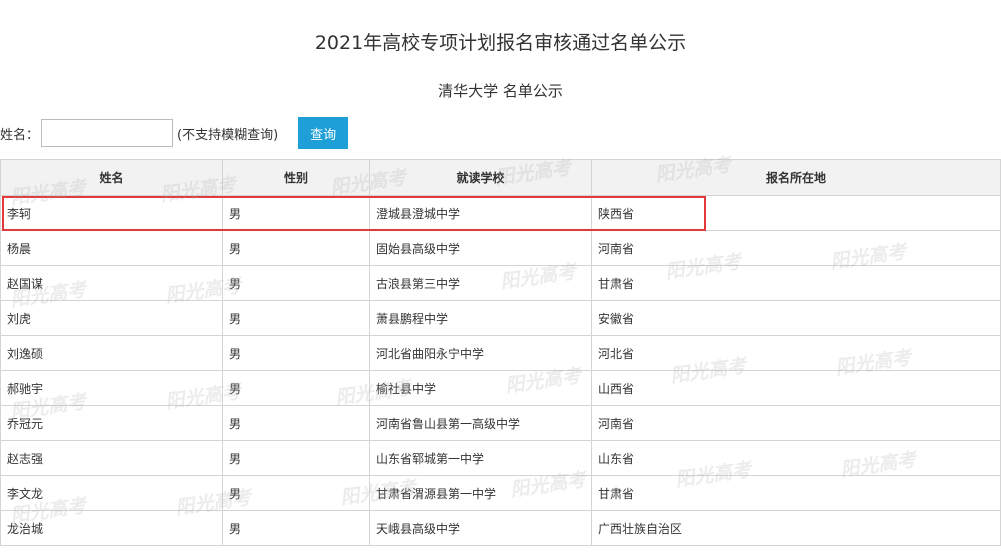 This screenshot has height=557, width=1001. I want to click on cell-name: 龙治城, so click(111, 528).